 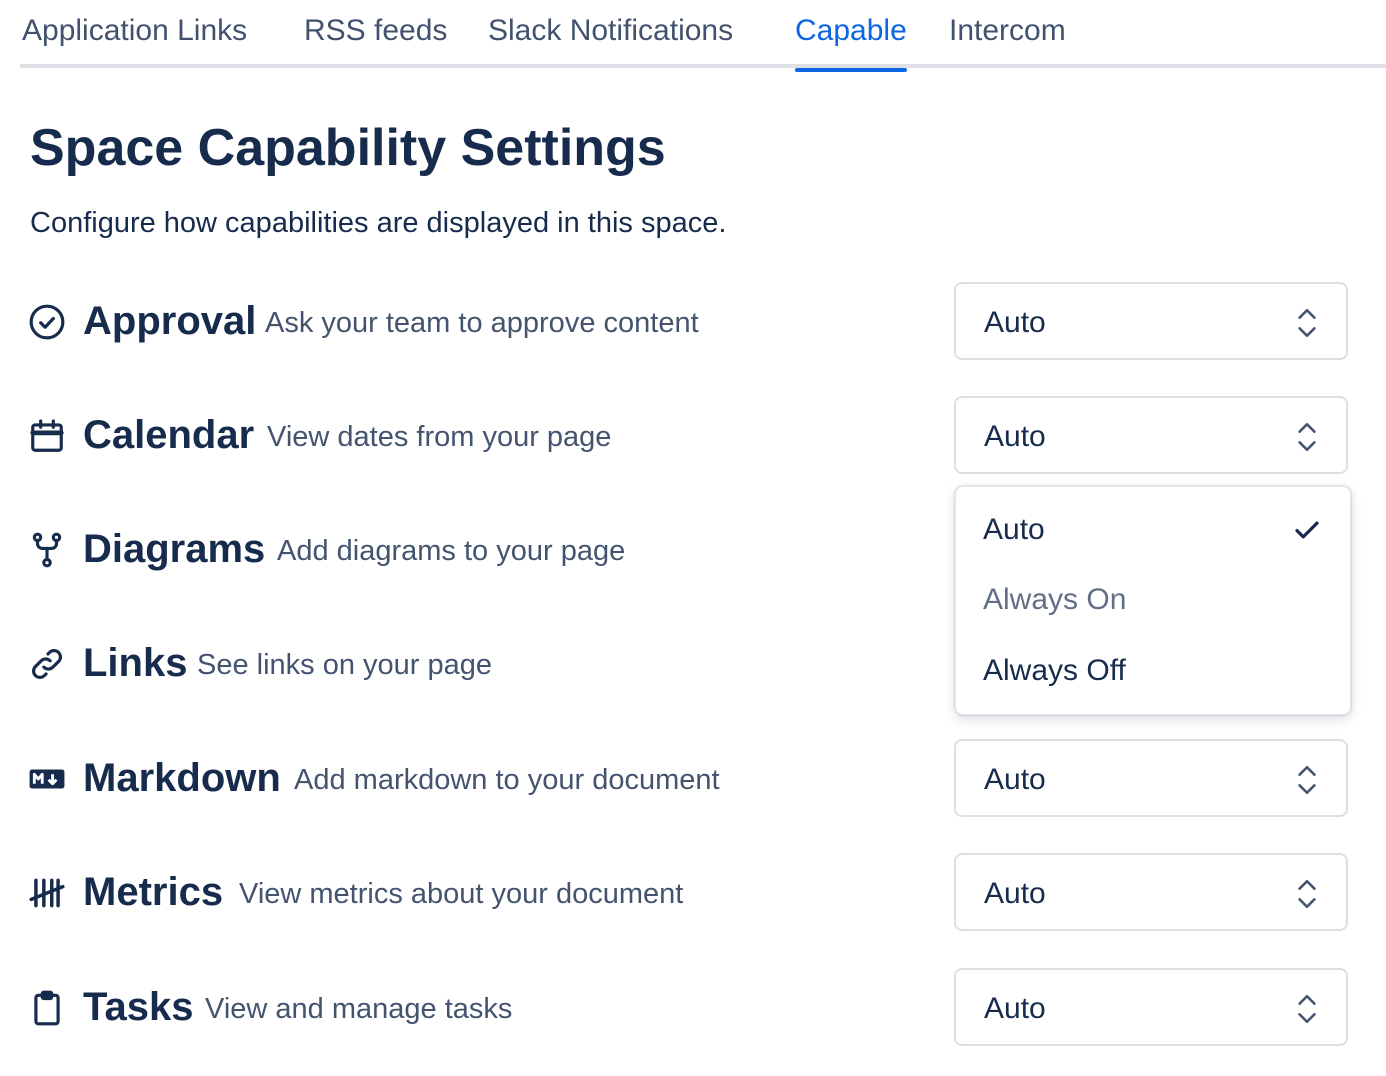 What do you see at coordinates (1055, 599) in the screenshot?
I see `option-label: Always On` at bounding box center [1055, 599].